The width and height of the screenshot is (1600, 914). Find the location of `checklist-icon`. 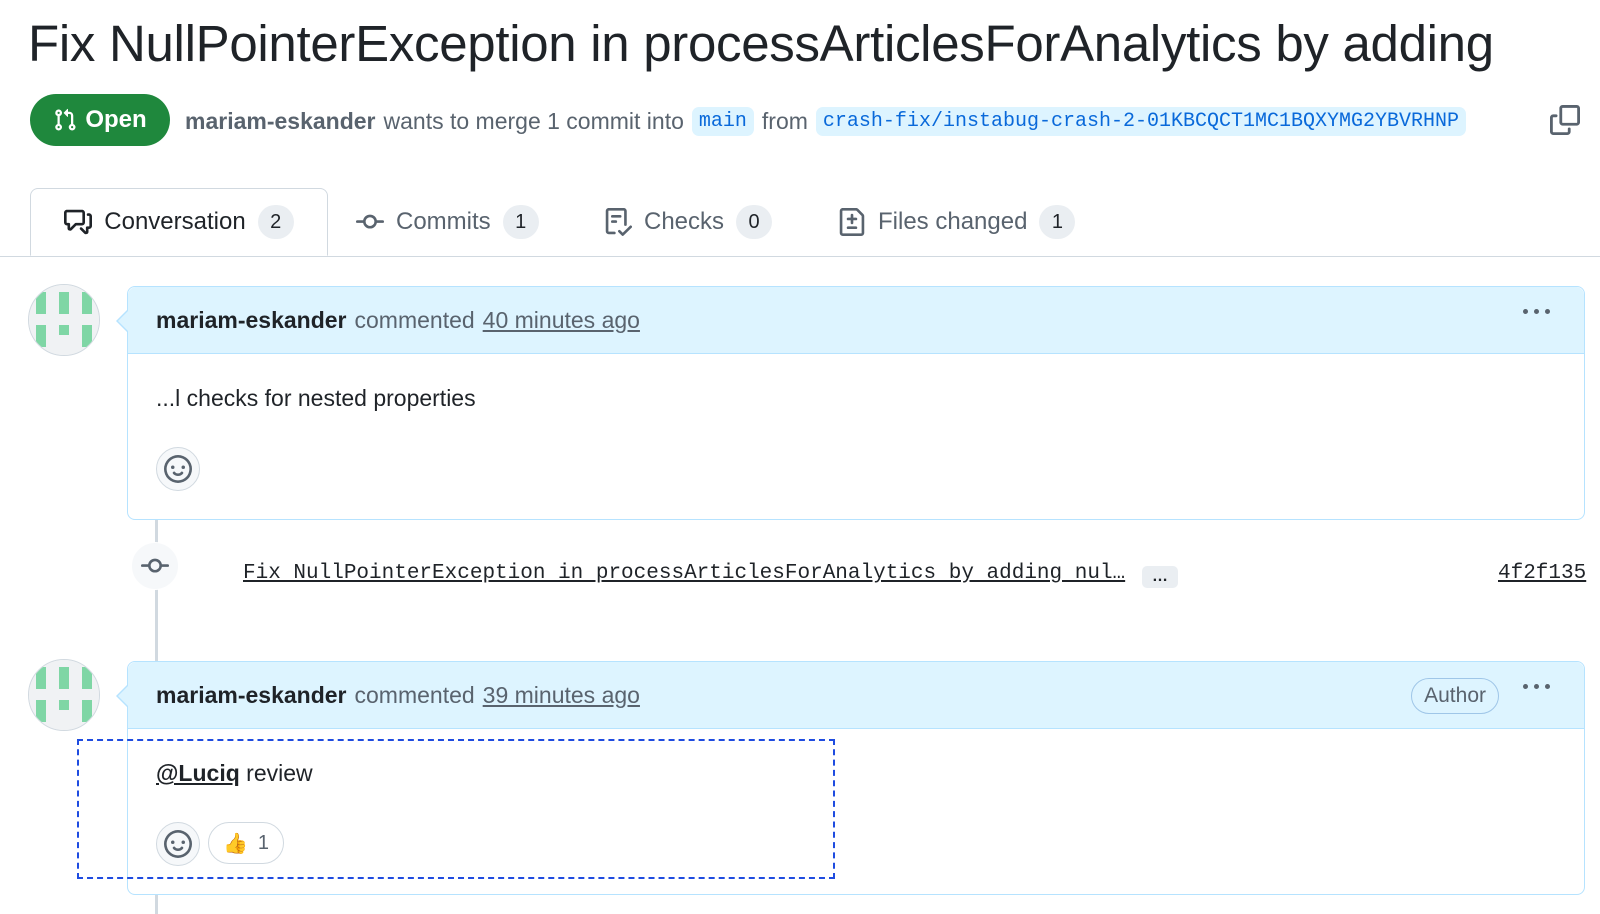

checklist-icon is located at coordinates (618, 222).